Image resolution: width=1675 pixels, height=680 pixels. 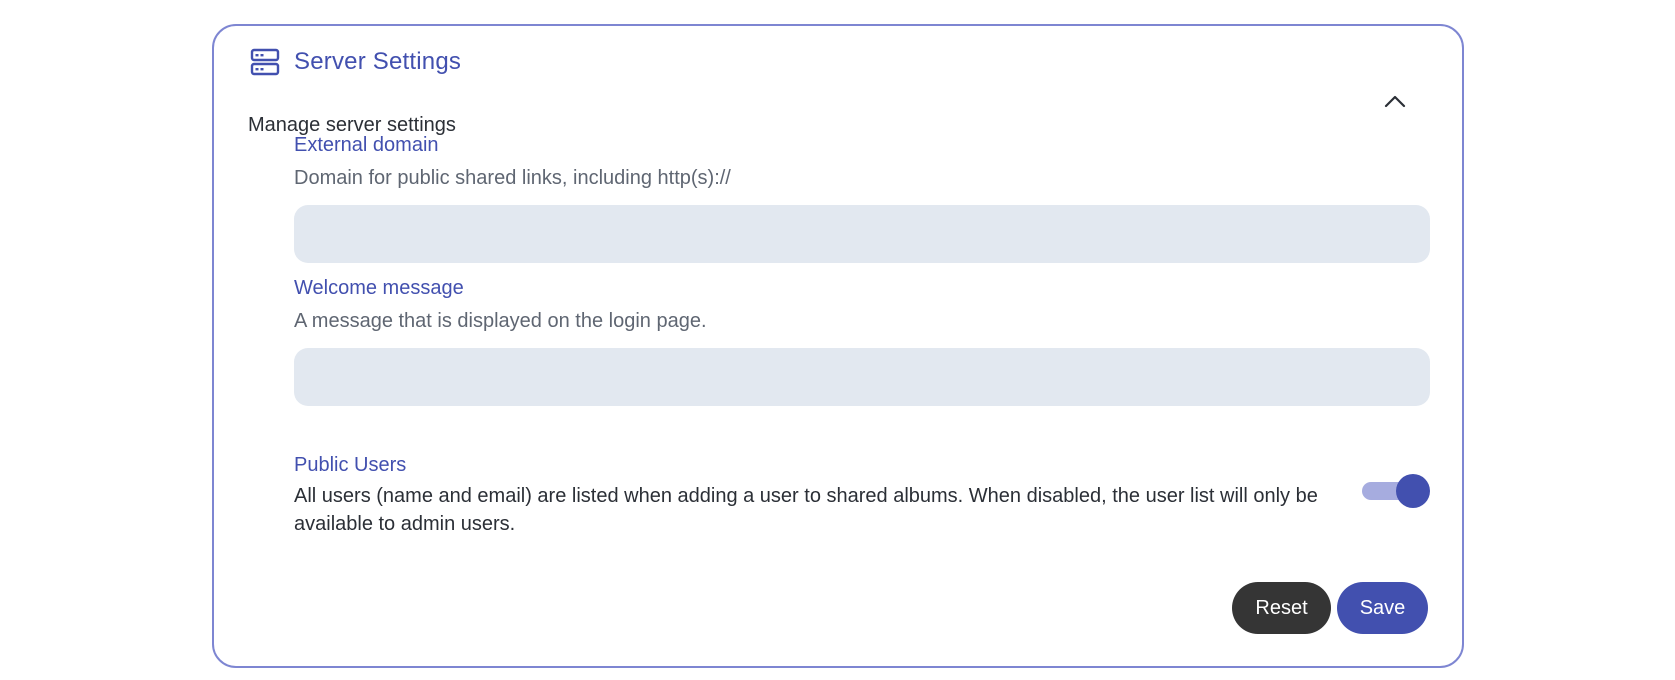 I want to click on welcome-message-input, so click(x=862, y=377).